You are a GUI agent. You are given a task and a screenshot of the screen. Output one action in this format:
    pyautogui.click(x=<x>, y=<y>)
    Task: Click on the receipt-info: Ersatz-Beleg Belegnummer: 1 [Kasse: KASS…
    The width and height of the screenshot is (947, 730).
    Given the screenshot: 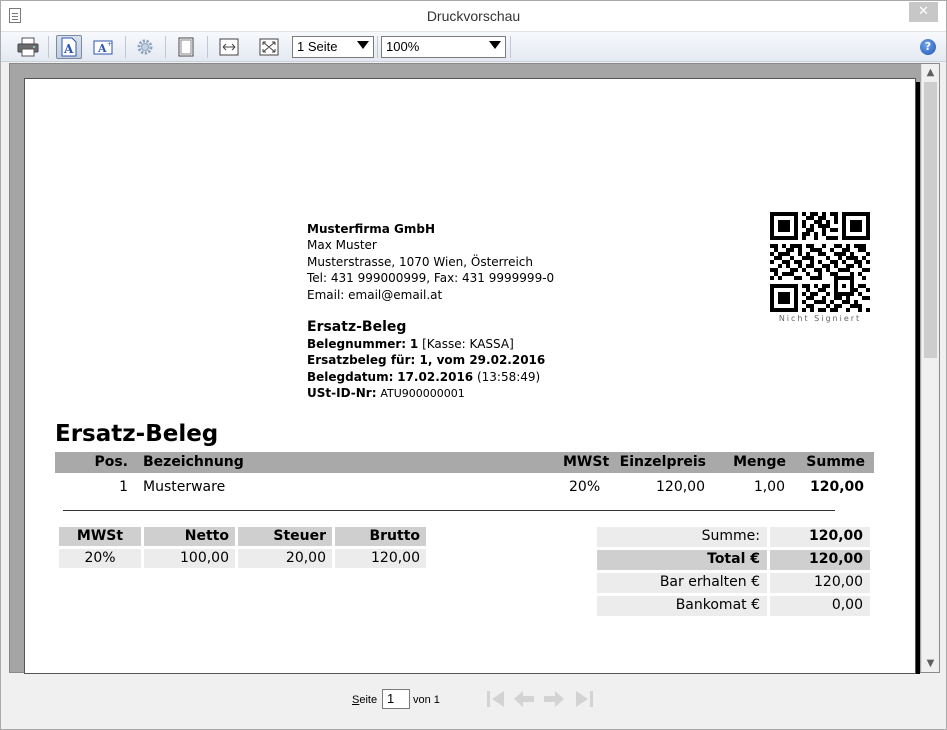 What is the action you would take?
    pyautogui.click(x=426, y=360)
    